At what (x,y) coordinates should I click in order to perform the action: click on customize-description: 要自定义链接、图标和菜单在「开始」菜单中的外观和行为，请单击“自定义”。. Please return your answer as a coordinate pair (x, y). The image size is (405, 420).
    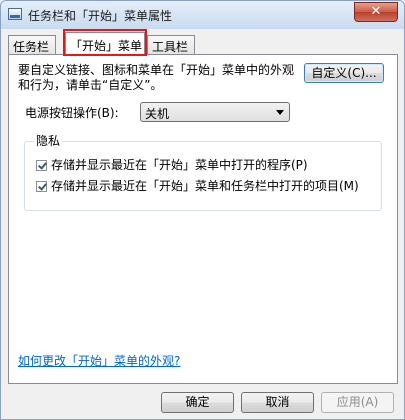
    Looking at the image, I should click on (156, 77).